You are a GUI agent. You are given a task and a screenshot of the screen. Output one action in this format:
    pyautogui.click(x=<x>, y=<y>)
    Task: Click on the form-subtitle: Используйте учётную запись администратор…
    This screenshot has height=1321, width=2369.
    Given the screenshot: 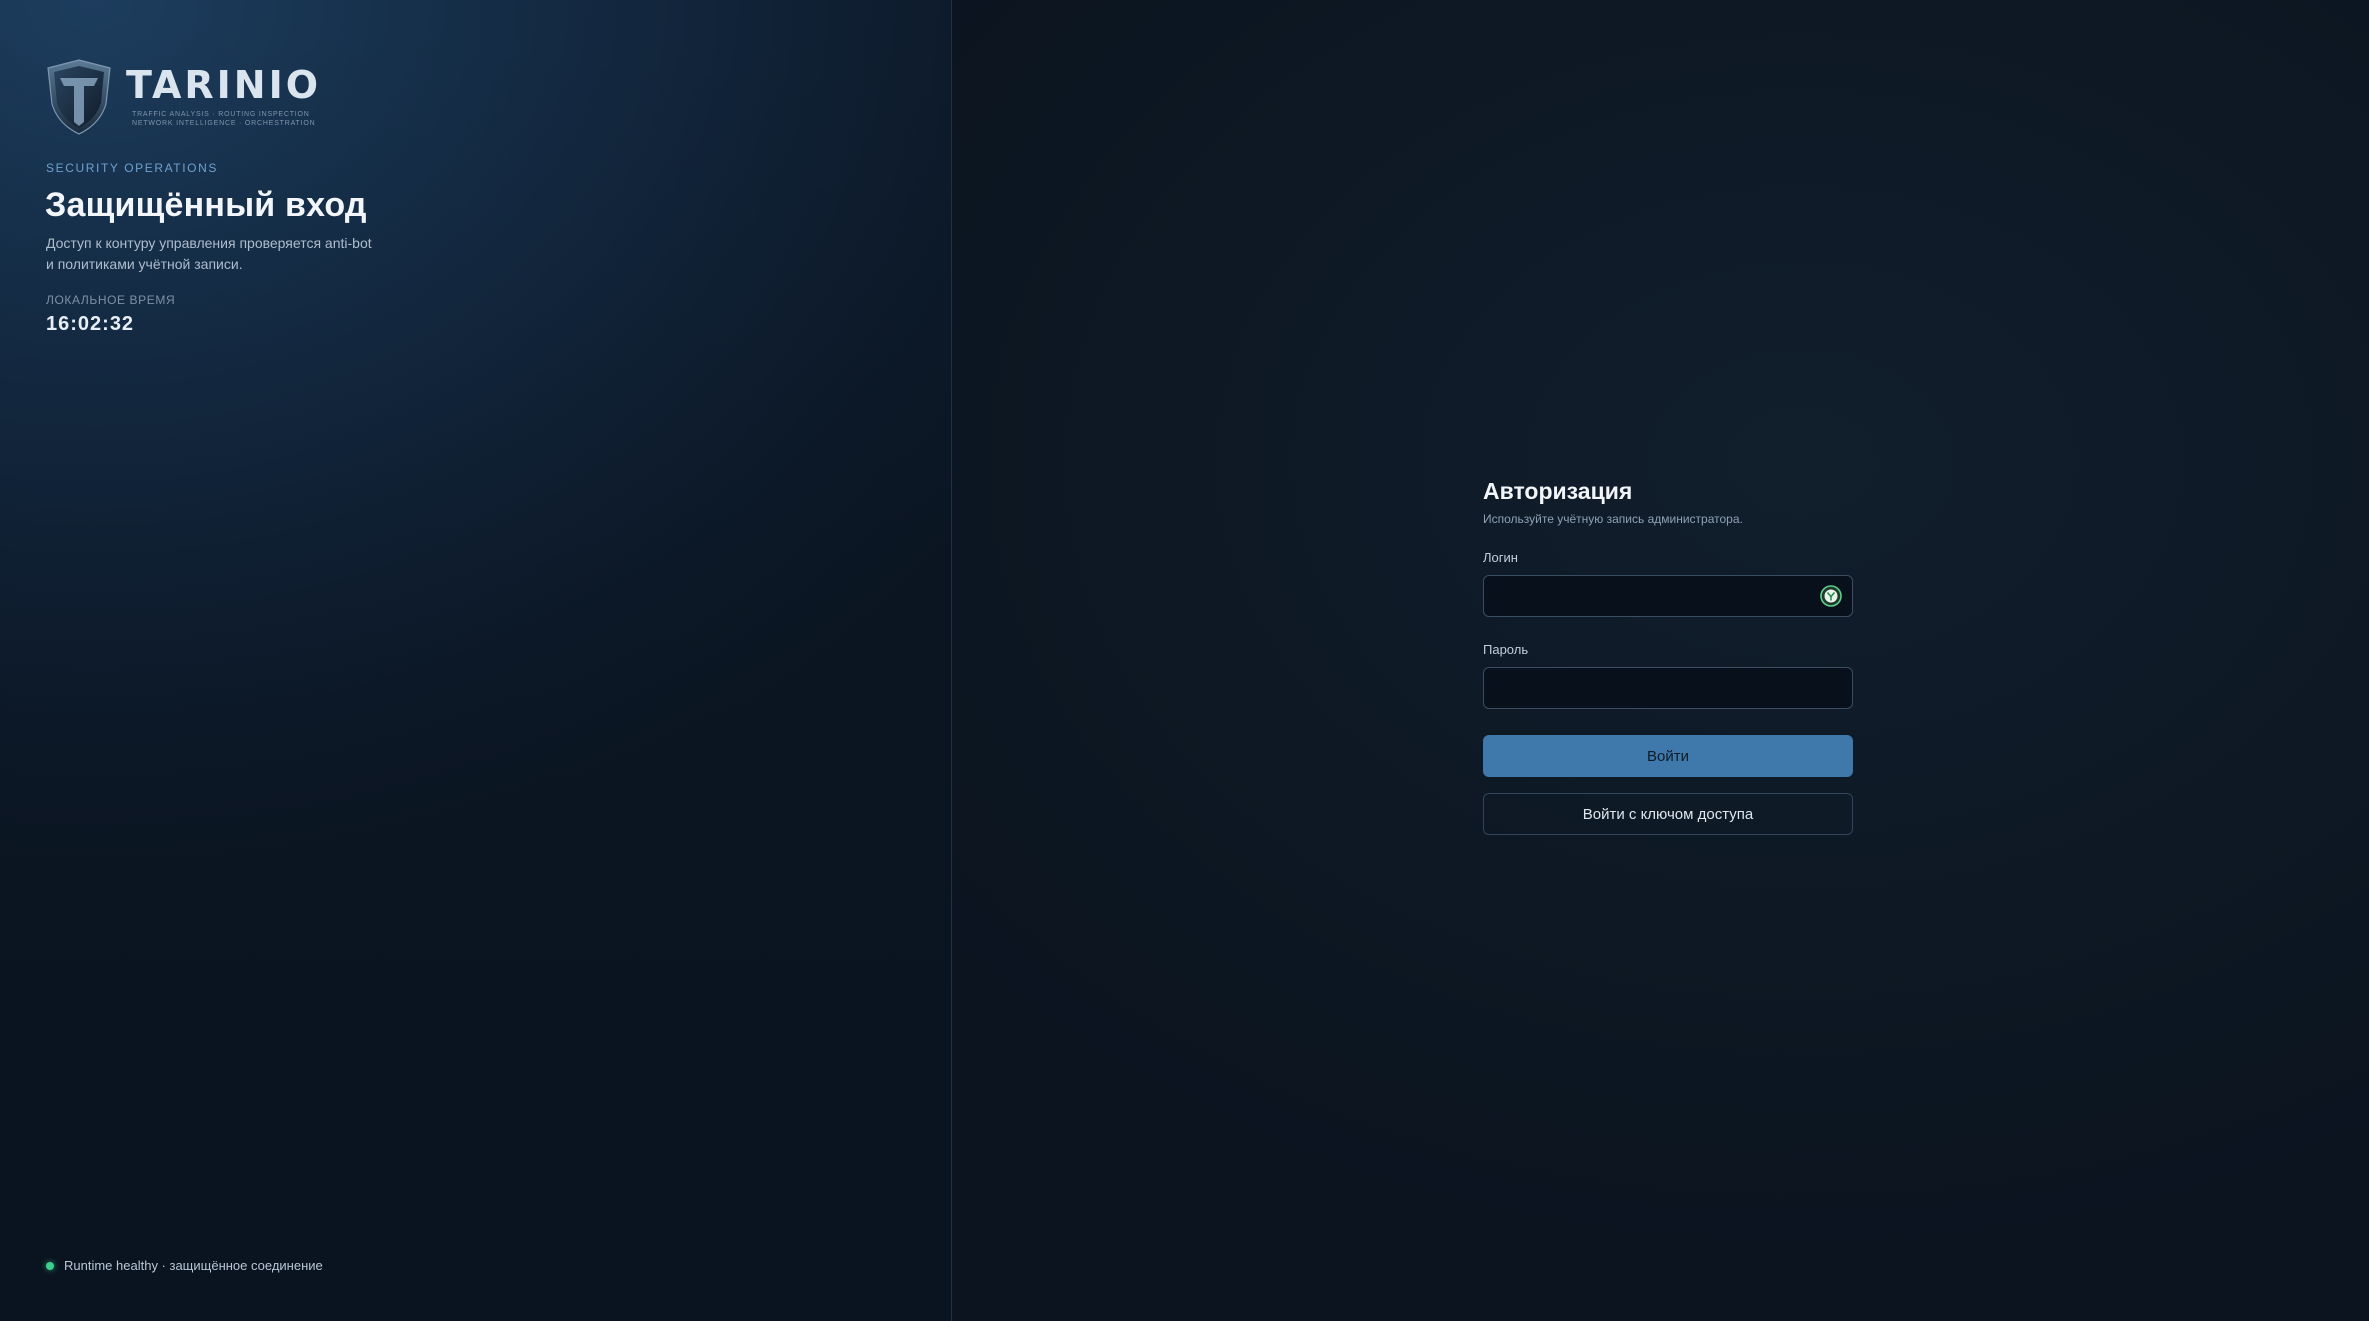 What is the action you would take?
    pyautogui.click(x=1613, y=519)
    